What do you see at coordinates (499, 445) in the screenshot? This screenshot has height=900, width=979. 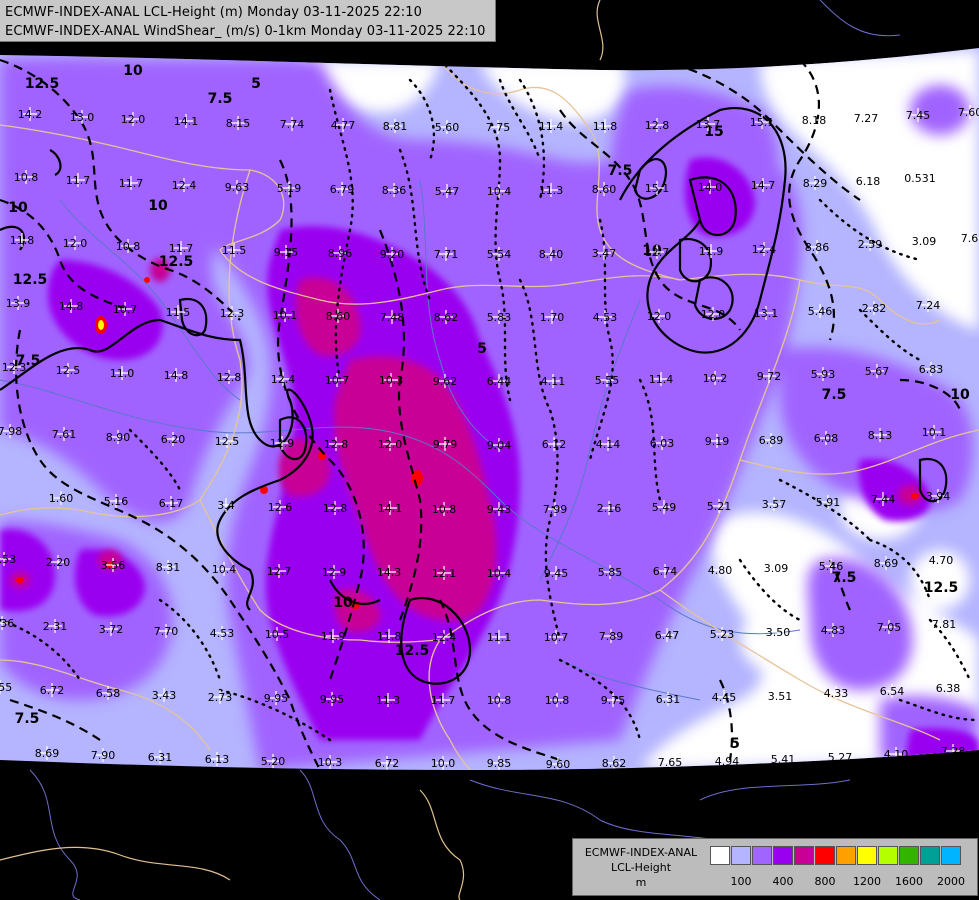 I see `station: 9.04` at bounding box center [499, 445].